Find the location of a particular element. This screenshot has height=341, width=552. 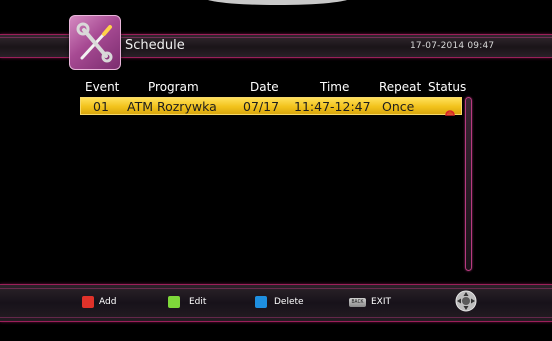

column-header-repeat: Repeat is located at coordinates (400, 87).